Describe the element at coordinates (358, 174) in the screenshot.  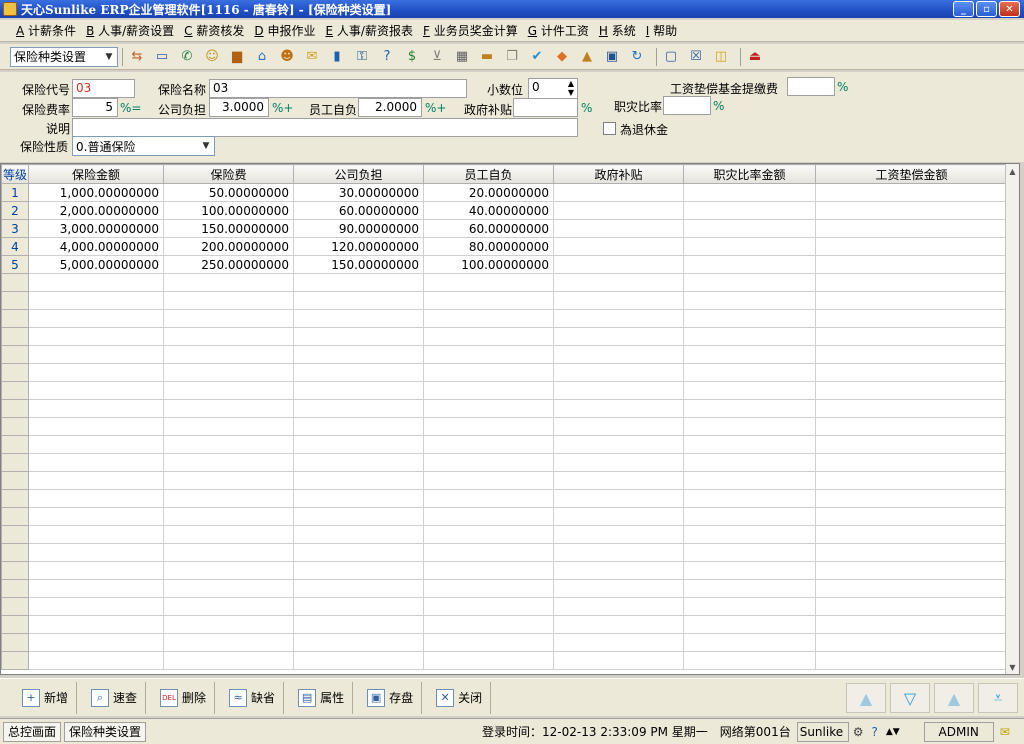
I see `column-header: 公司负担` at that location.